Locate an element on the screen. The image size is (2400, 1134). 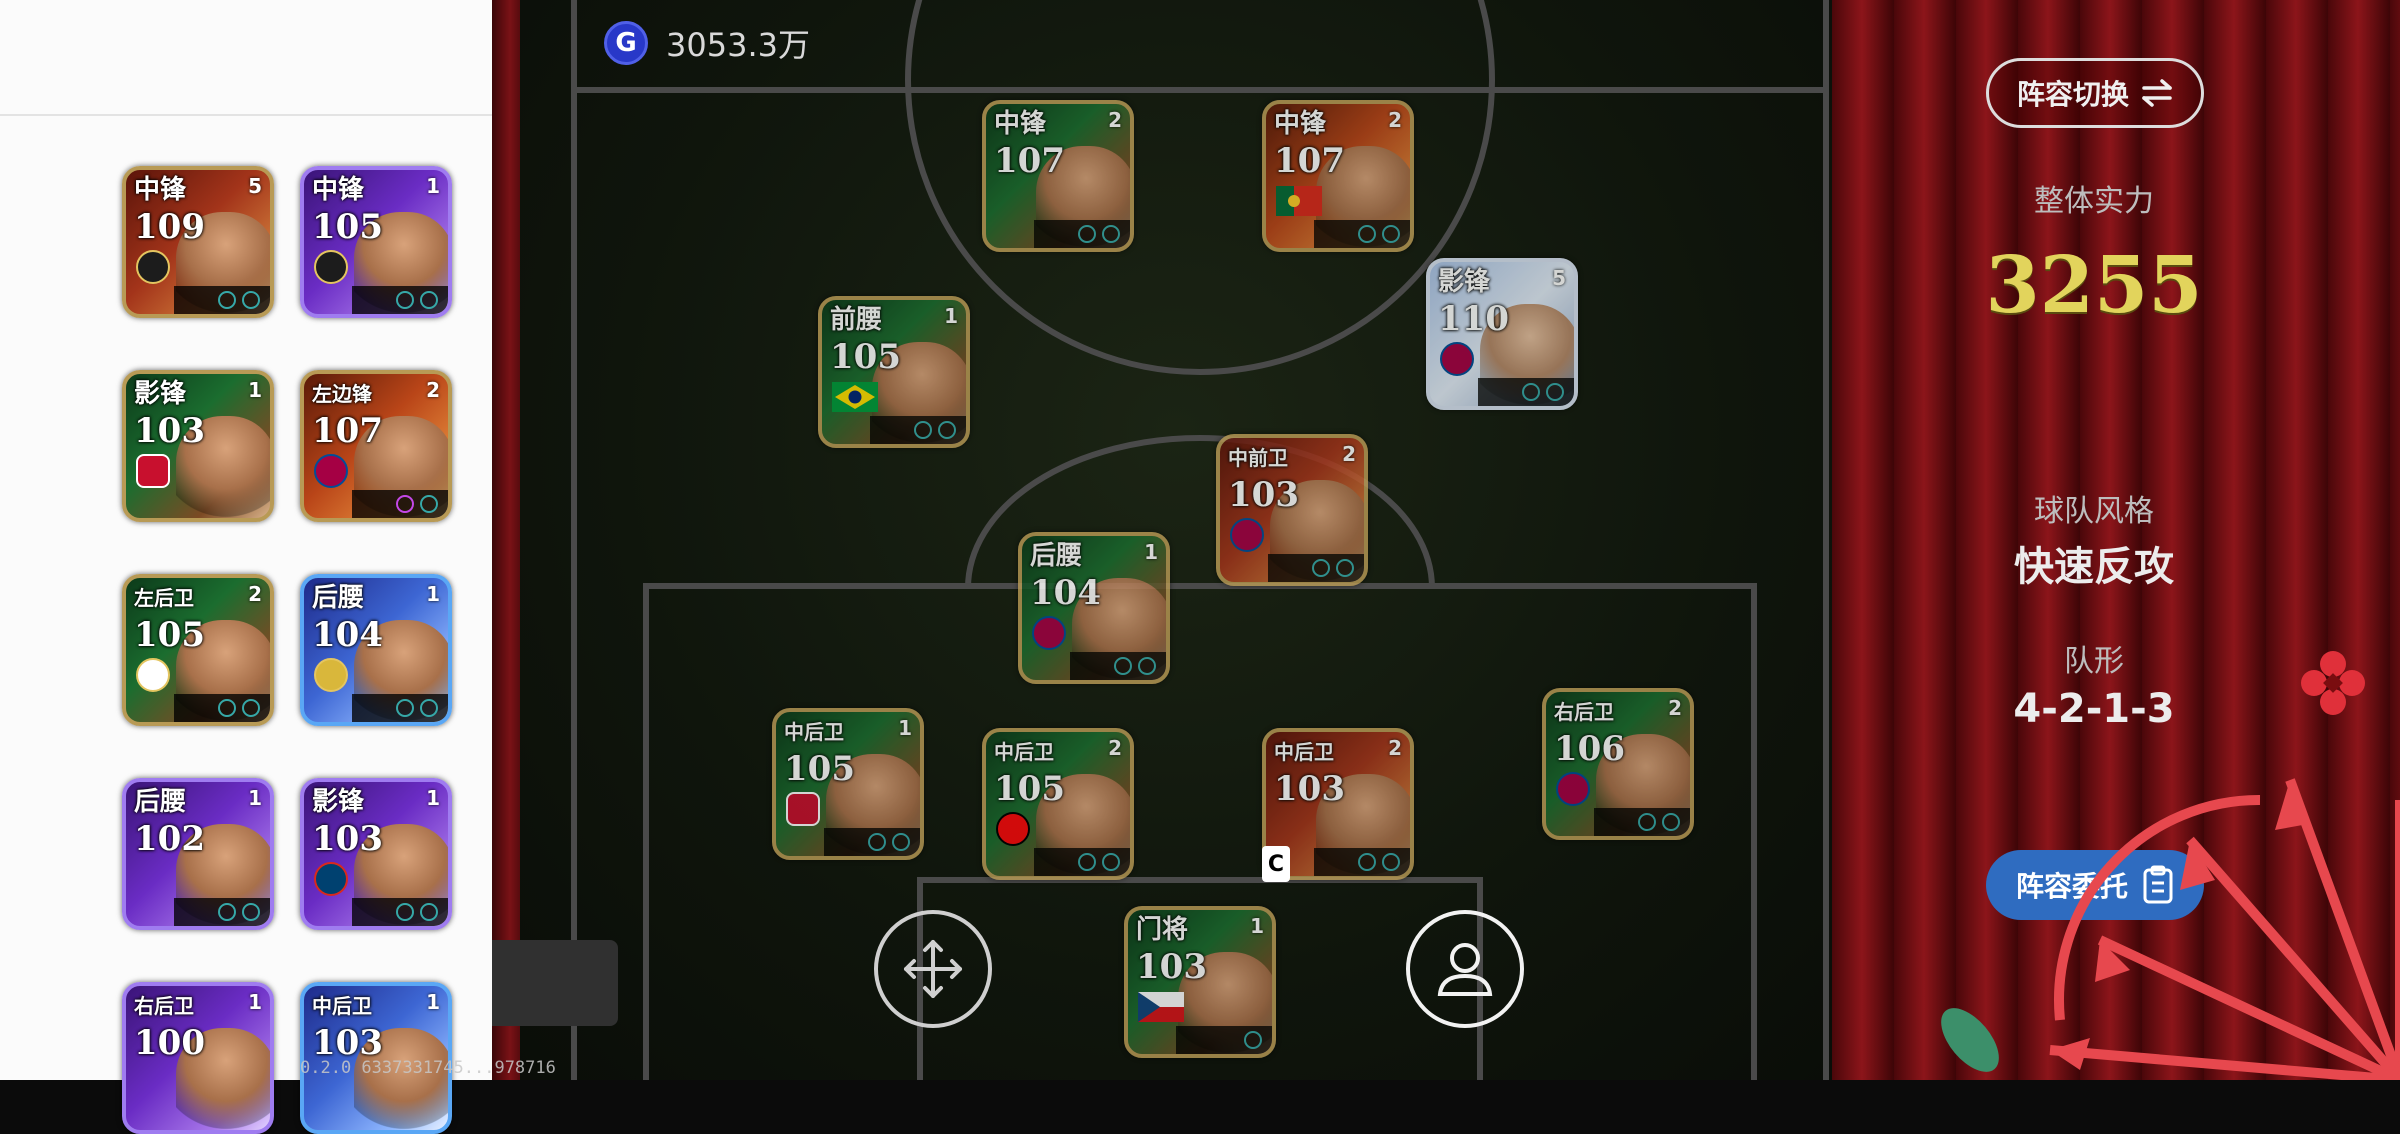
team-style-label: 球队风格 is located at coordinates (2094, 511).